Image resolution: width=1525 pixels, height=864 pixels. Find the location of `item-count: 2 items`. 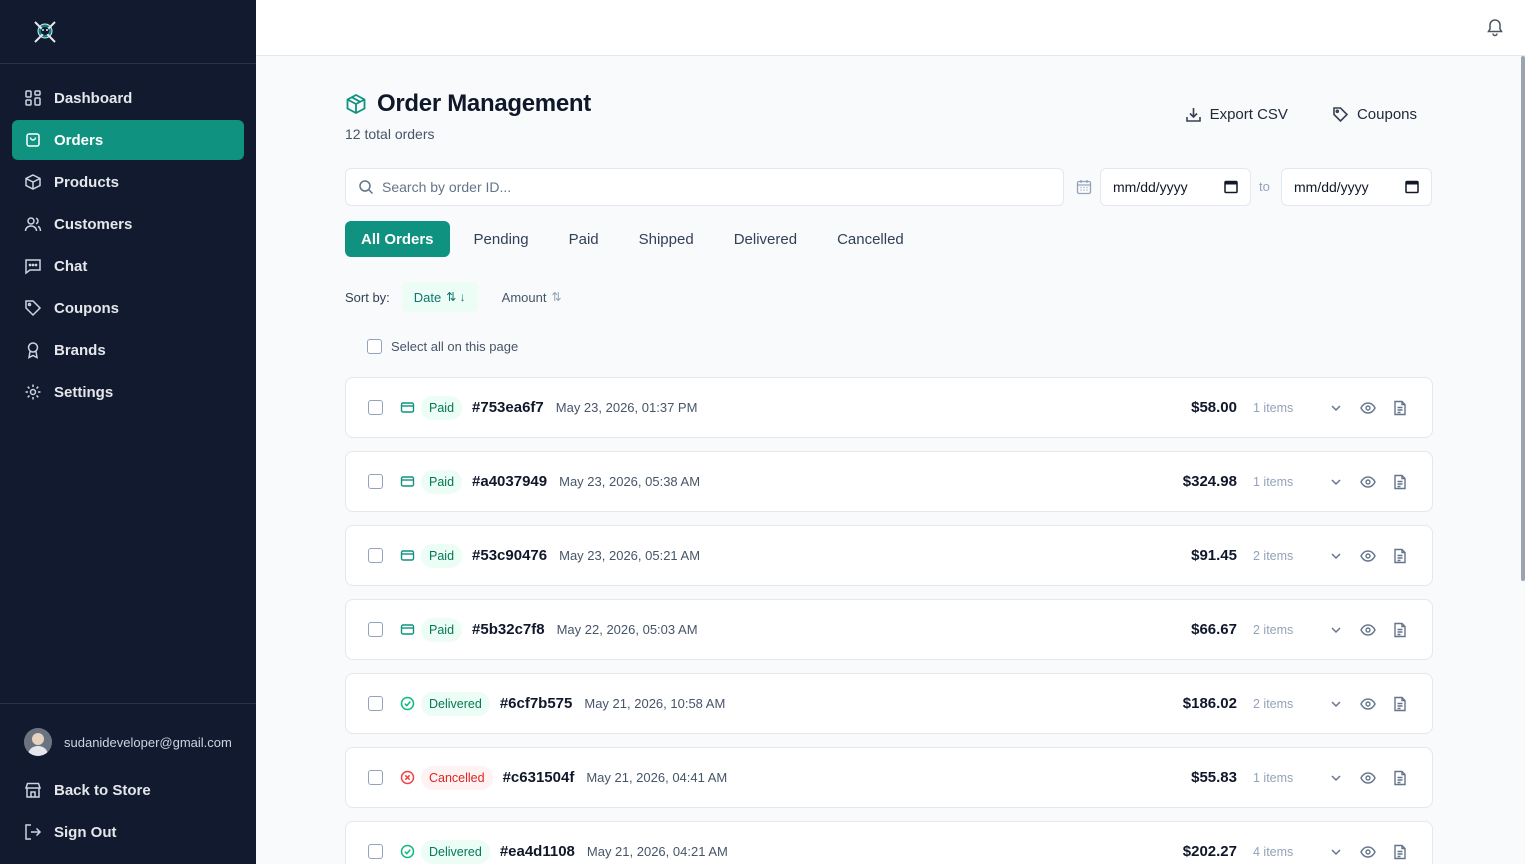

item-count: 2 items is located at coordinates (1273, 555).